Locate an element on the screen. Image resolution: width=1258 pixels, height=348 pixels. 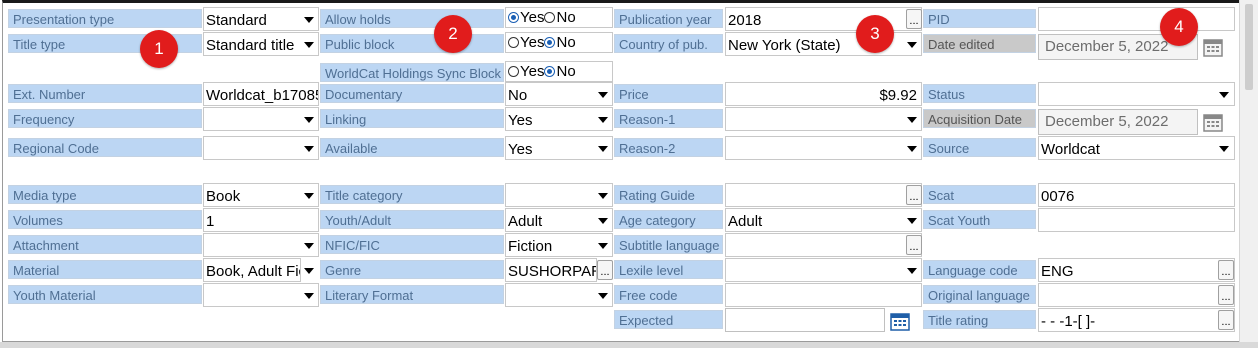
presentation-type-value: Standard is located at coordinates (236, 20).